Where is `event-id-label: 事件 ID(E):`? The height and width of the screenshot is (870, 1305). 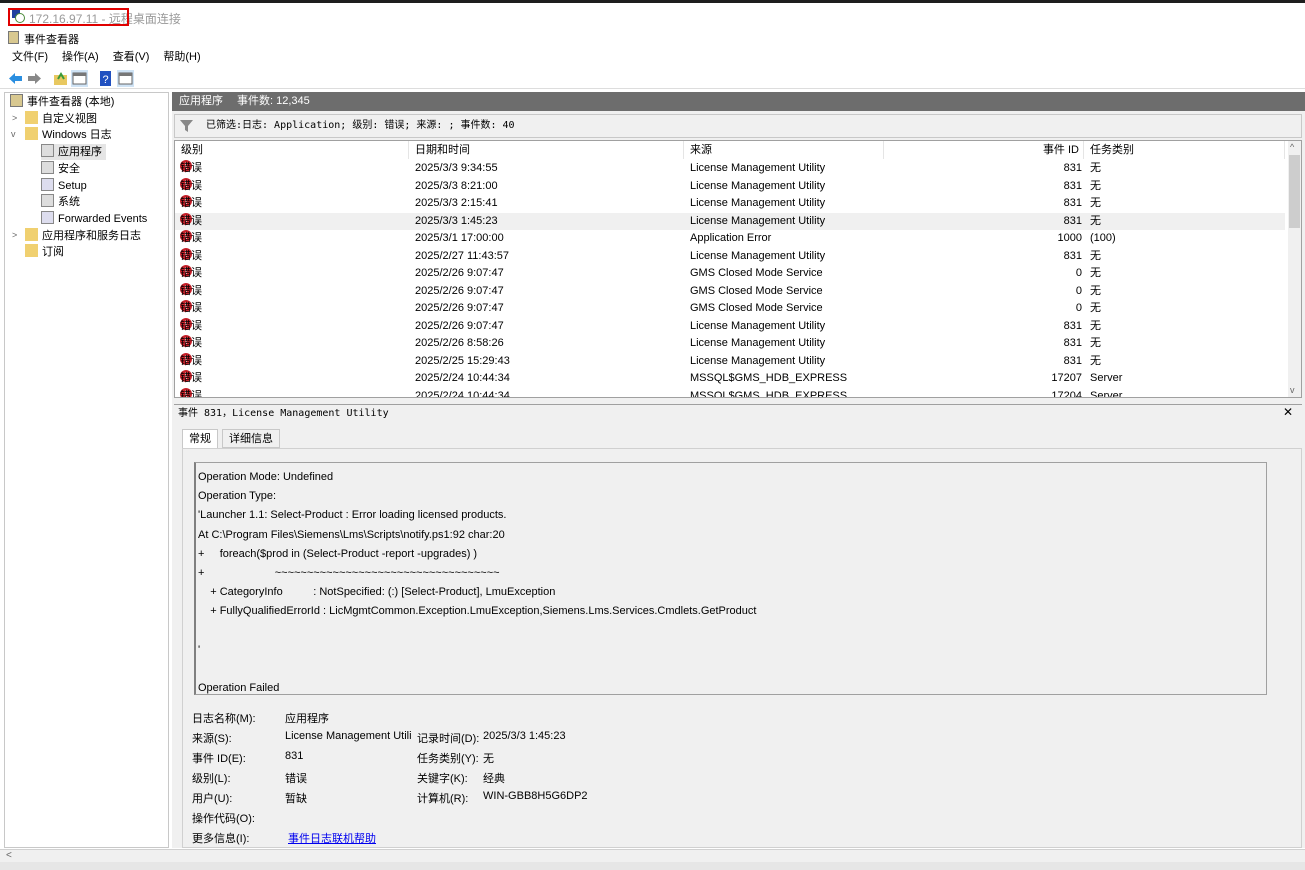
event-id-label: 事件 ID(E): is located at coordinates (219, 759).